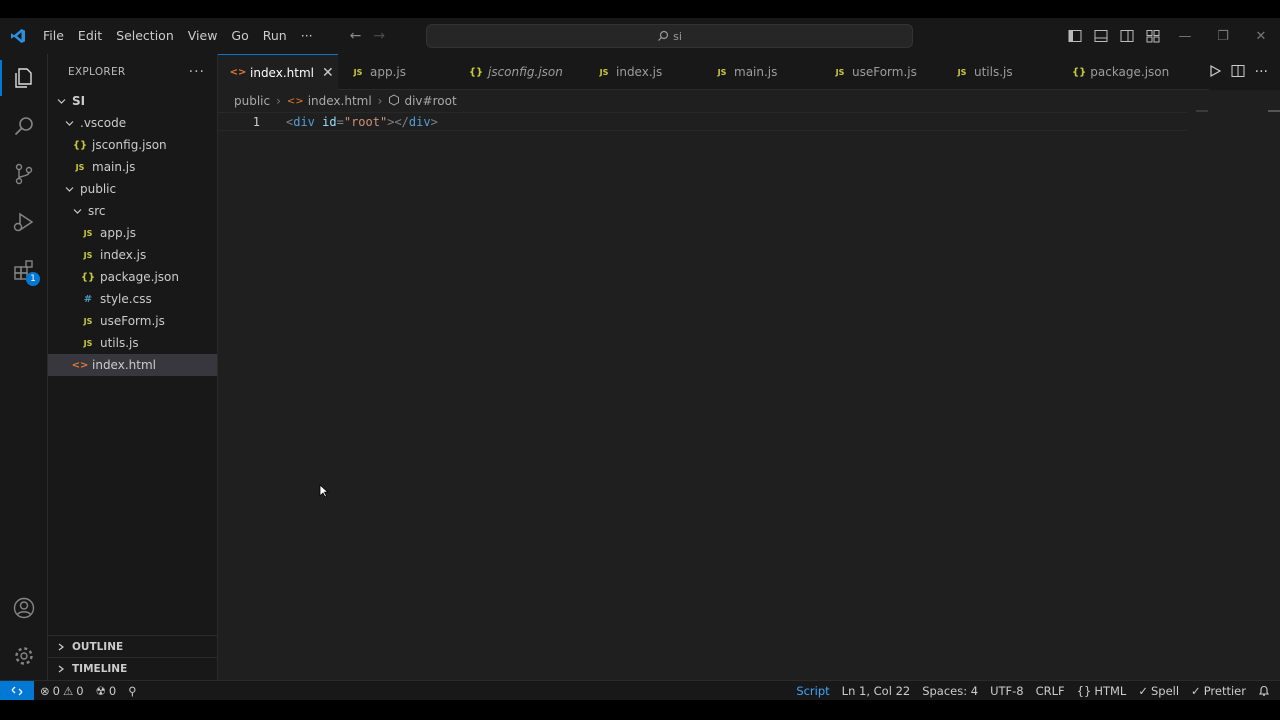  What do you see at coordinates (132, 255) in the screenshot?
I see `tree-file: JS index.js` at bounding box center [132, 255].